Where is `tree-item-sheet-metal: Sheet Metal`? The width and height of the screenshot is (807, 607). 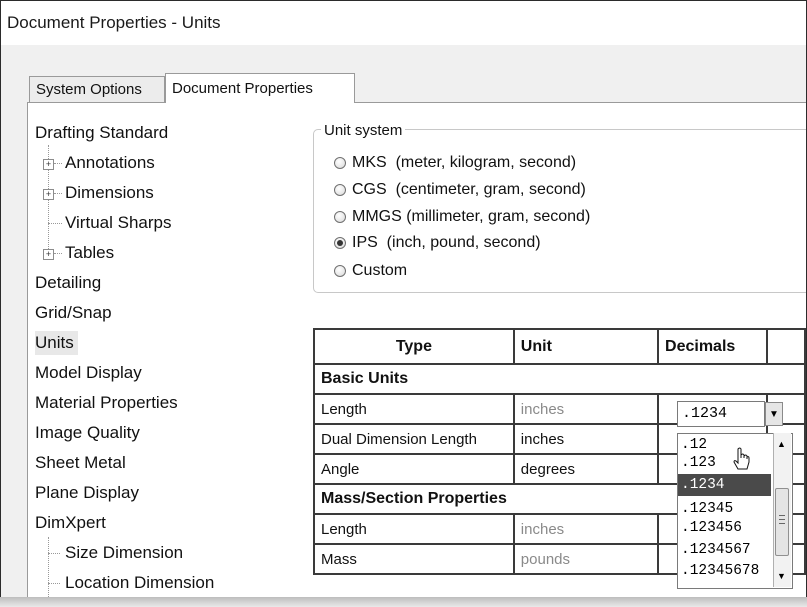 tree-item-sheet-metal: Sheet Metal is located at coordinates (80, 463).